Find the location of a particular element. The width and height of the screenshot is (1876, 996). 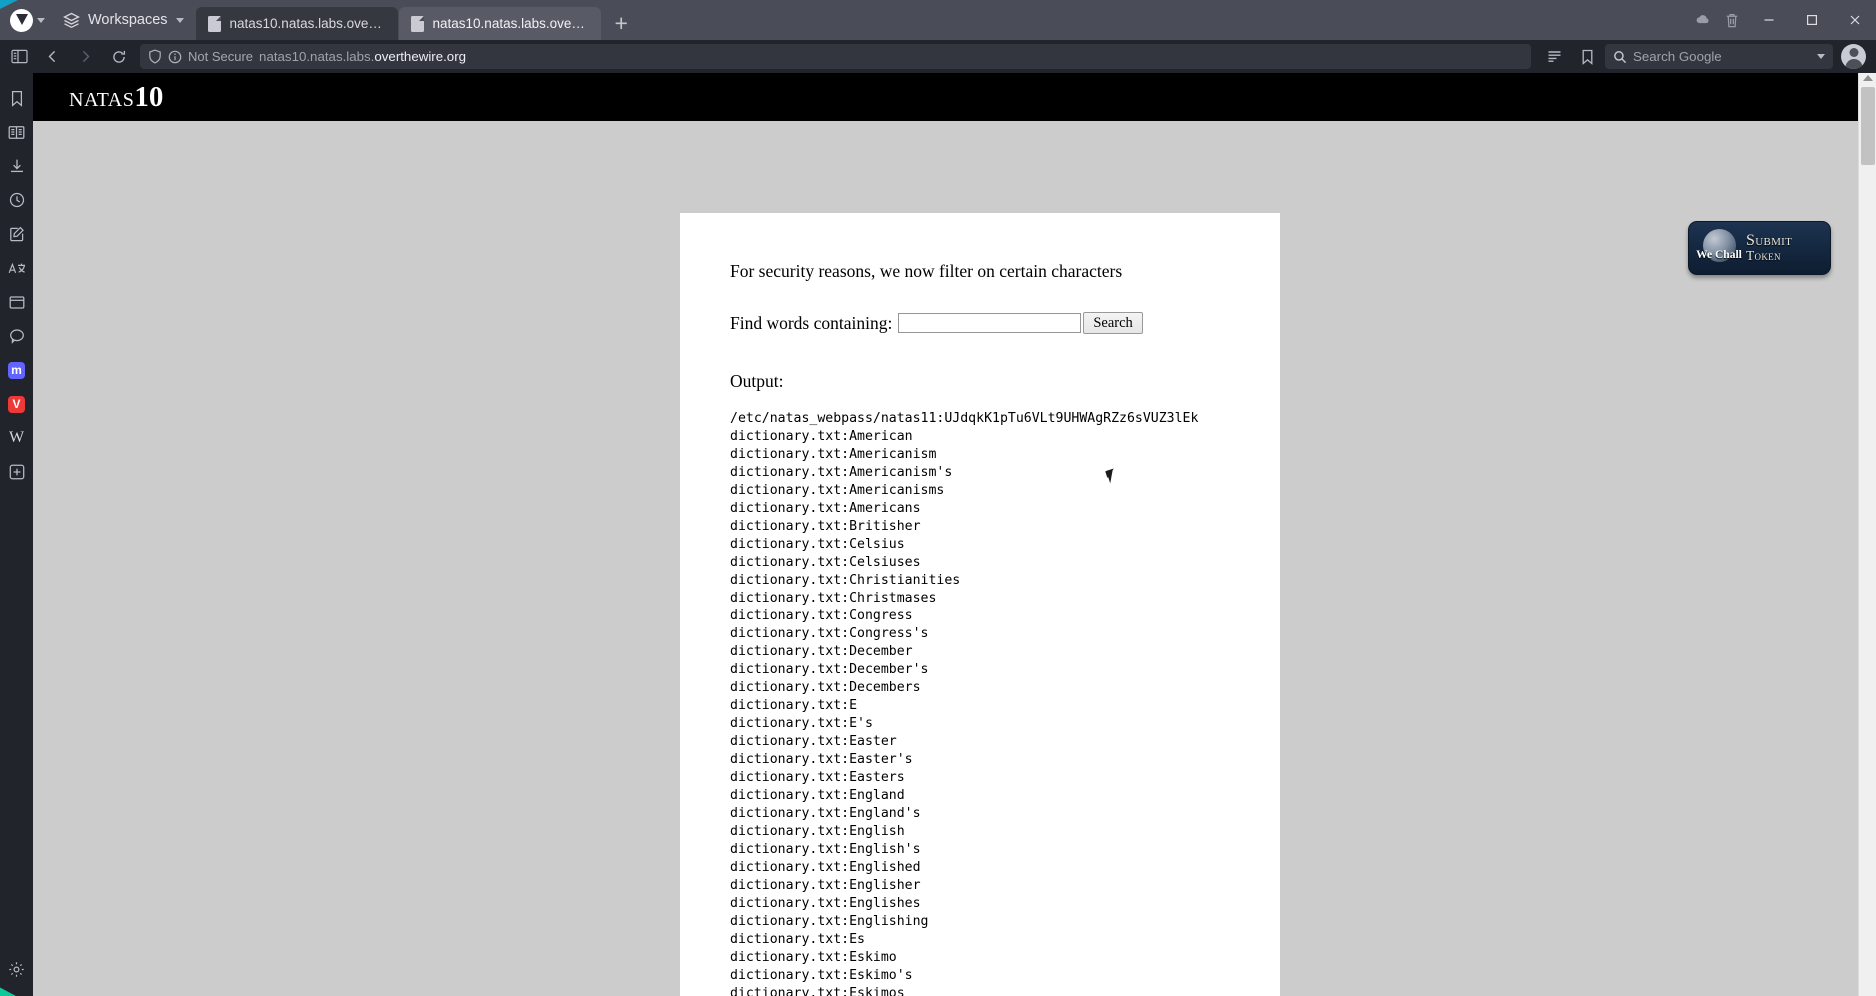

maximize-button is located at coordinates (1811, 20).